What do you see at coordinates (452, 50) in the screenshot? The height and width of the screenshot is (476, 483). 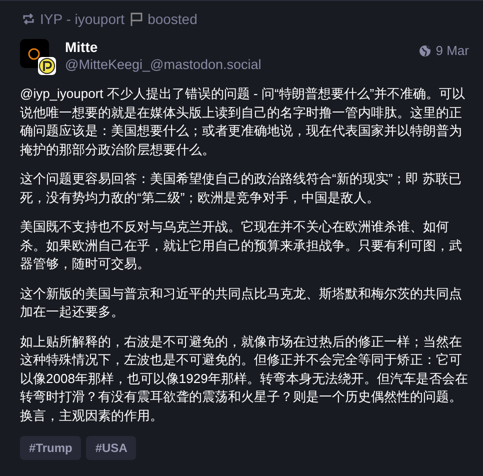 I see `post-date: 9 Mar` at bounding box center [452, 50].